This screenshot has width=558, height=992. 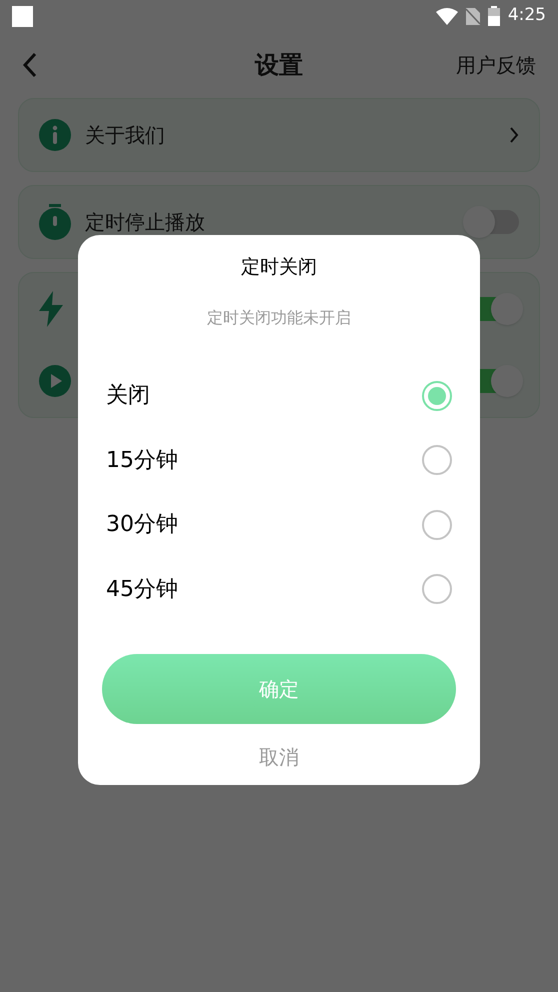 What do you see at coordinates (514, 135) in the screenshot?
I see `chevron-right-icon` at bounding box center [514, 135].